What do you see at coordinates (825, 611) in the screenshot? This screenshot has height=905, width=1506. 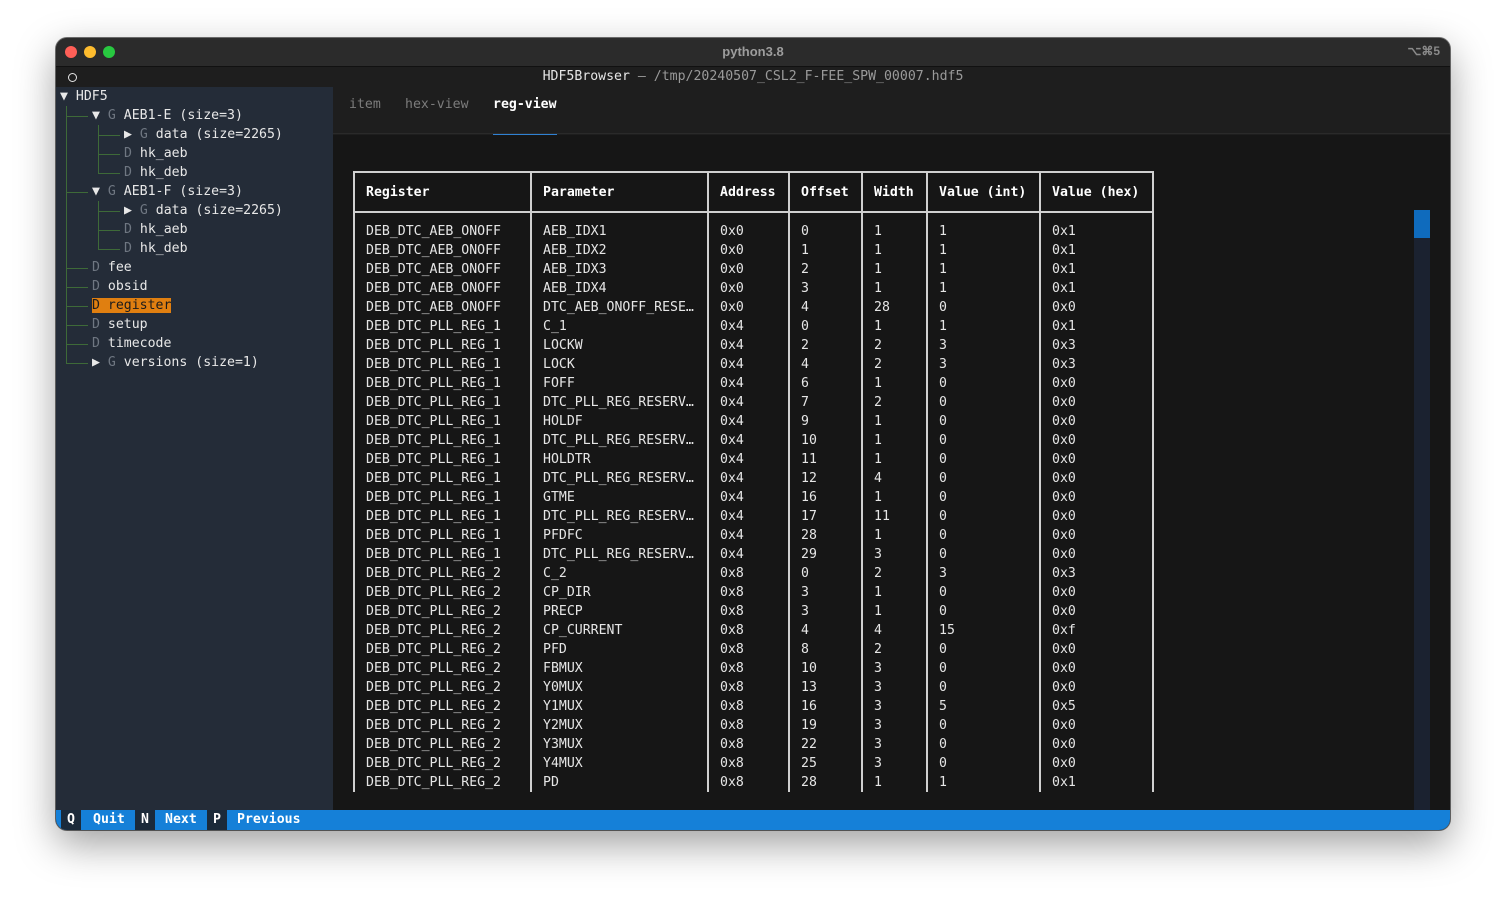 I see `cell-offset: 3` at bounding box center [825, 611].